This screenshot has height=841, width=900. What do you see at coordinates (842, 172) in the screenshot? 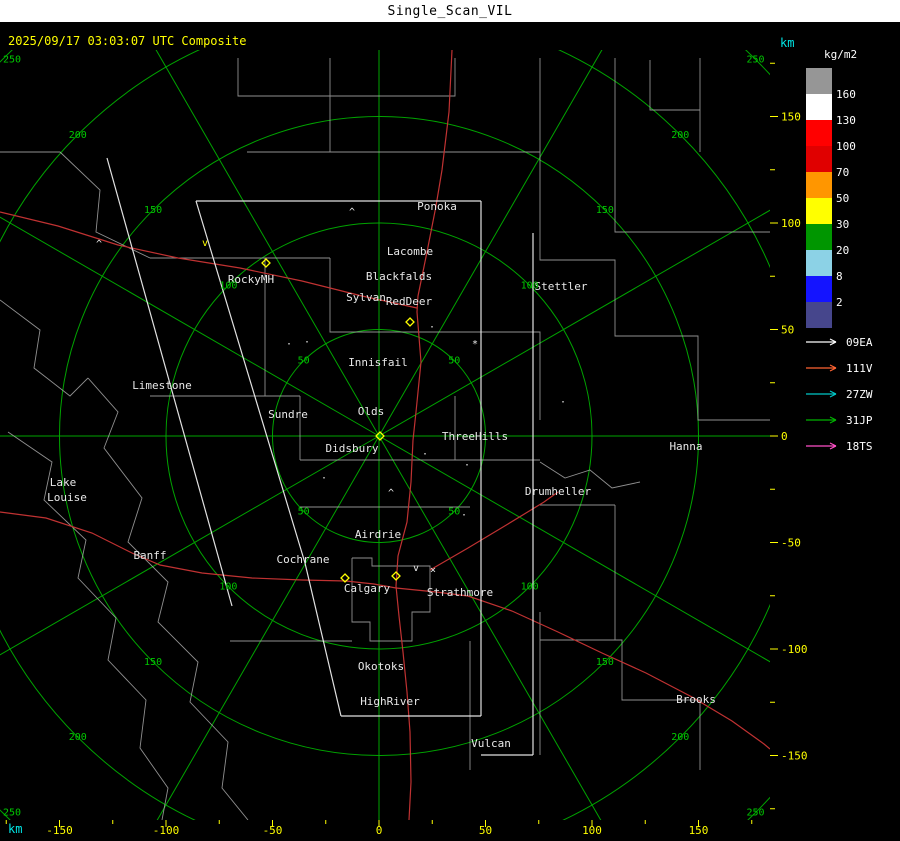
I see `scale-boundary-label: 70` at bounding box center [842, 172].